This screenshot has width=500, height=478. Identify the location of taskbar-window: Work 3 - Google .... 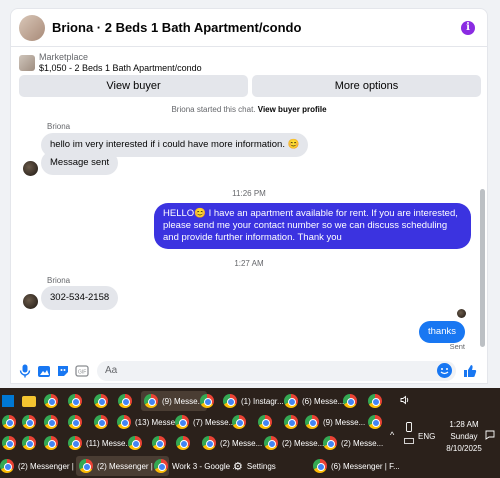
(196, 466).